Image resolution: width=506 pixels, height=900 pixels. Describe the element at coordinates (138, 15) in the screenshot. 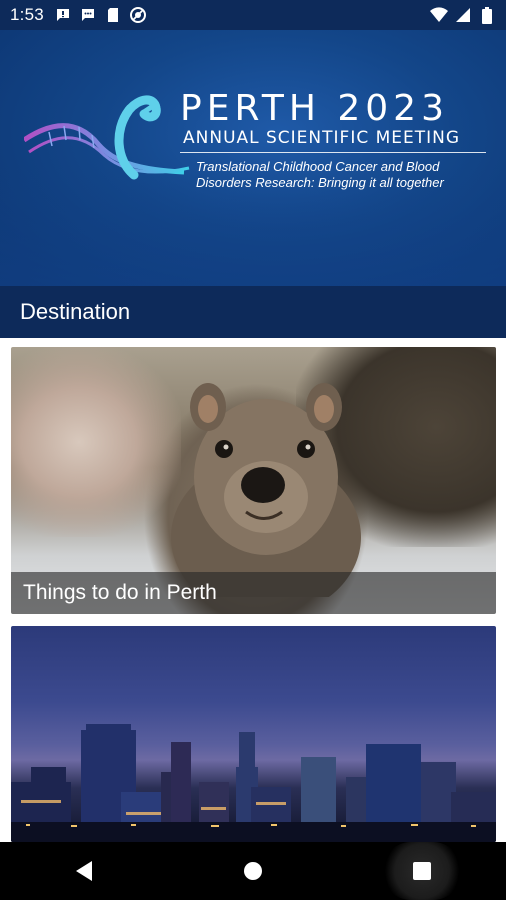

I see `do-not-disturb-icon` at that location.